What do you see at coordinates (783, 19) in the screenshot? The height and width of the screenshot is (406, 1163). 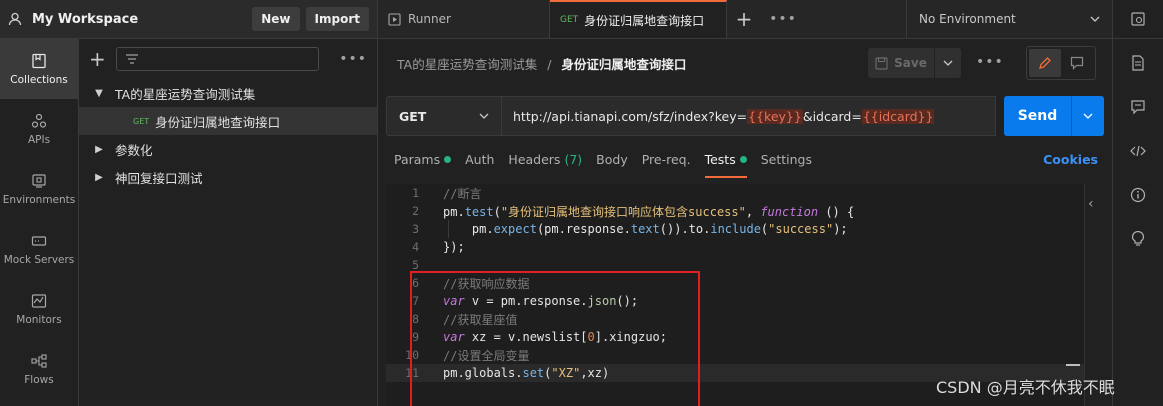 I see `tab-more-icon: •••` at bounding box center [783, 19].